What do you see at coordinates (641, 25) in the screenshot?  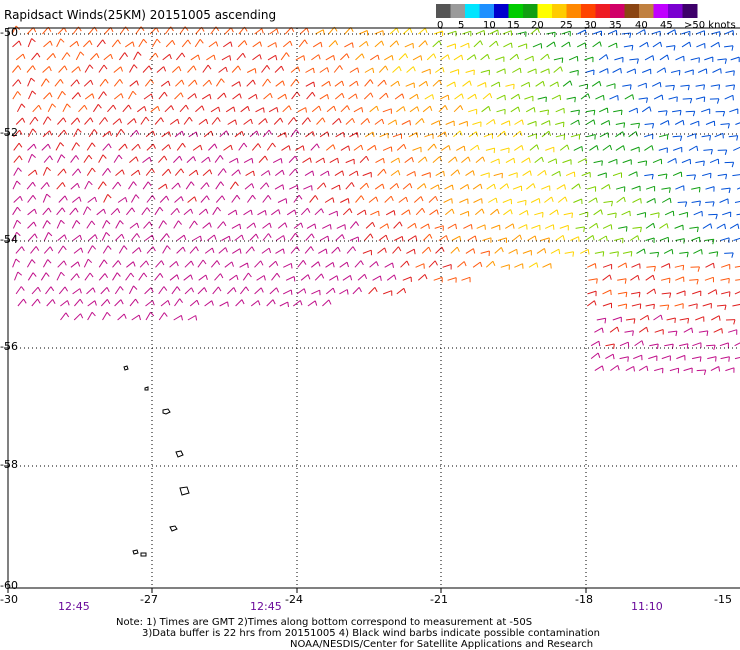 I see `legend-label: 40` at bounding box center [641, 25].